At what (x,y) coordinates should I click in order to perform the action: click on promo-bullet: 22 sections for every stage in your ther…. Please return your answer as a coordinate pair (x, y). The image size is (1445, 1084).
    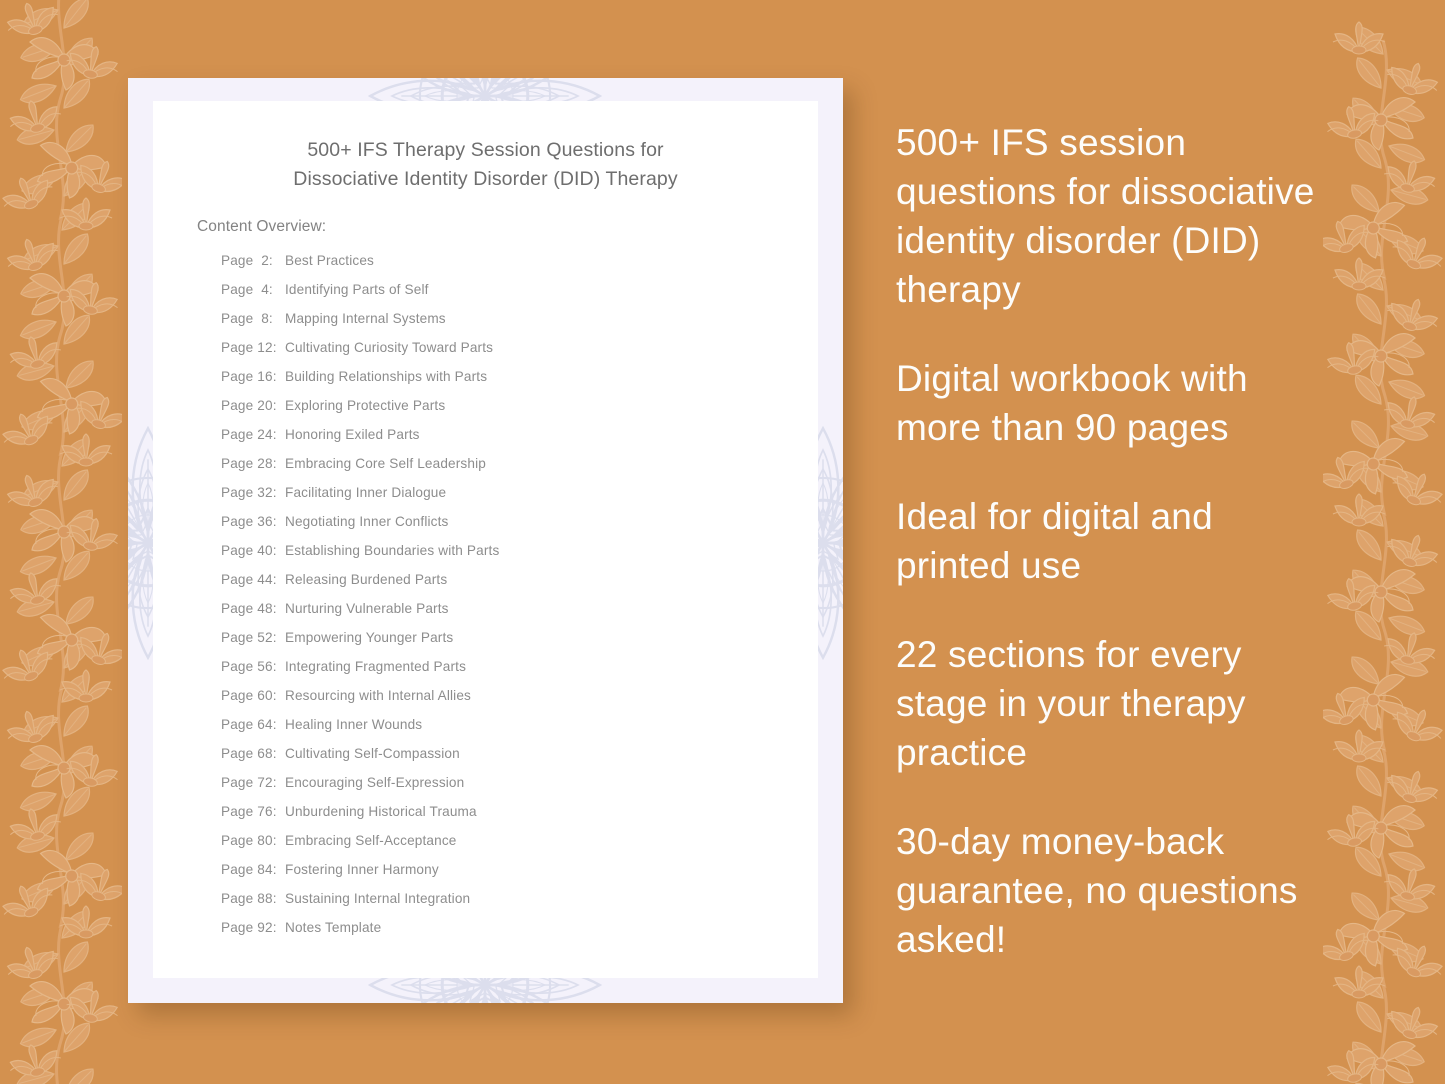
    Looking at the image, I should click on (1071, 703).